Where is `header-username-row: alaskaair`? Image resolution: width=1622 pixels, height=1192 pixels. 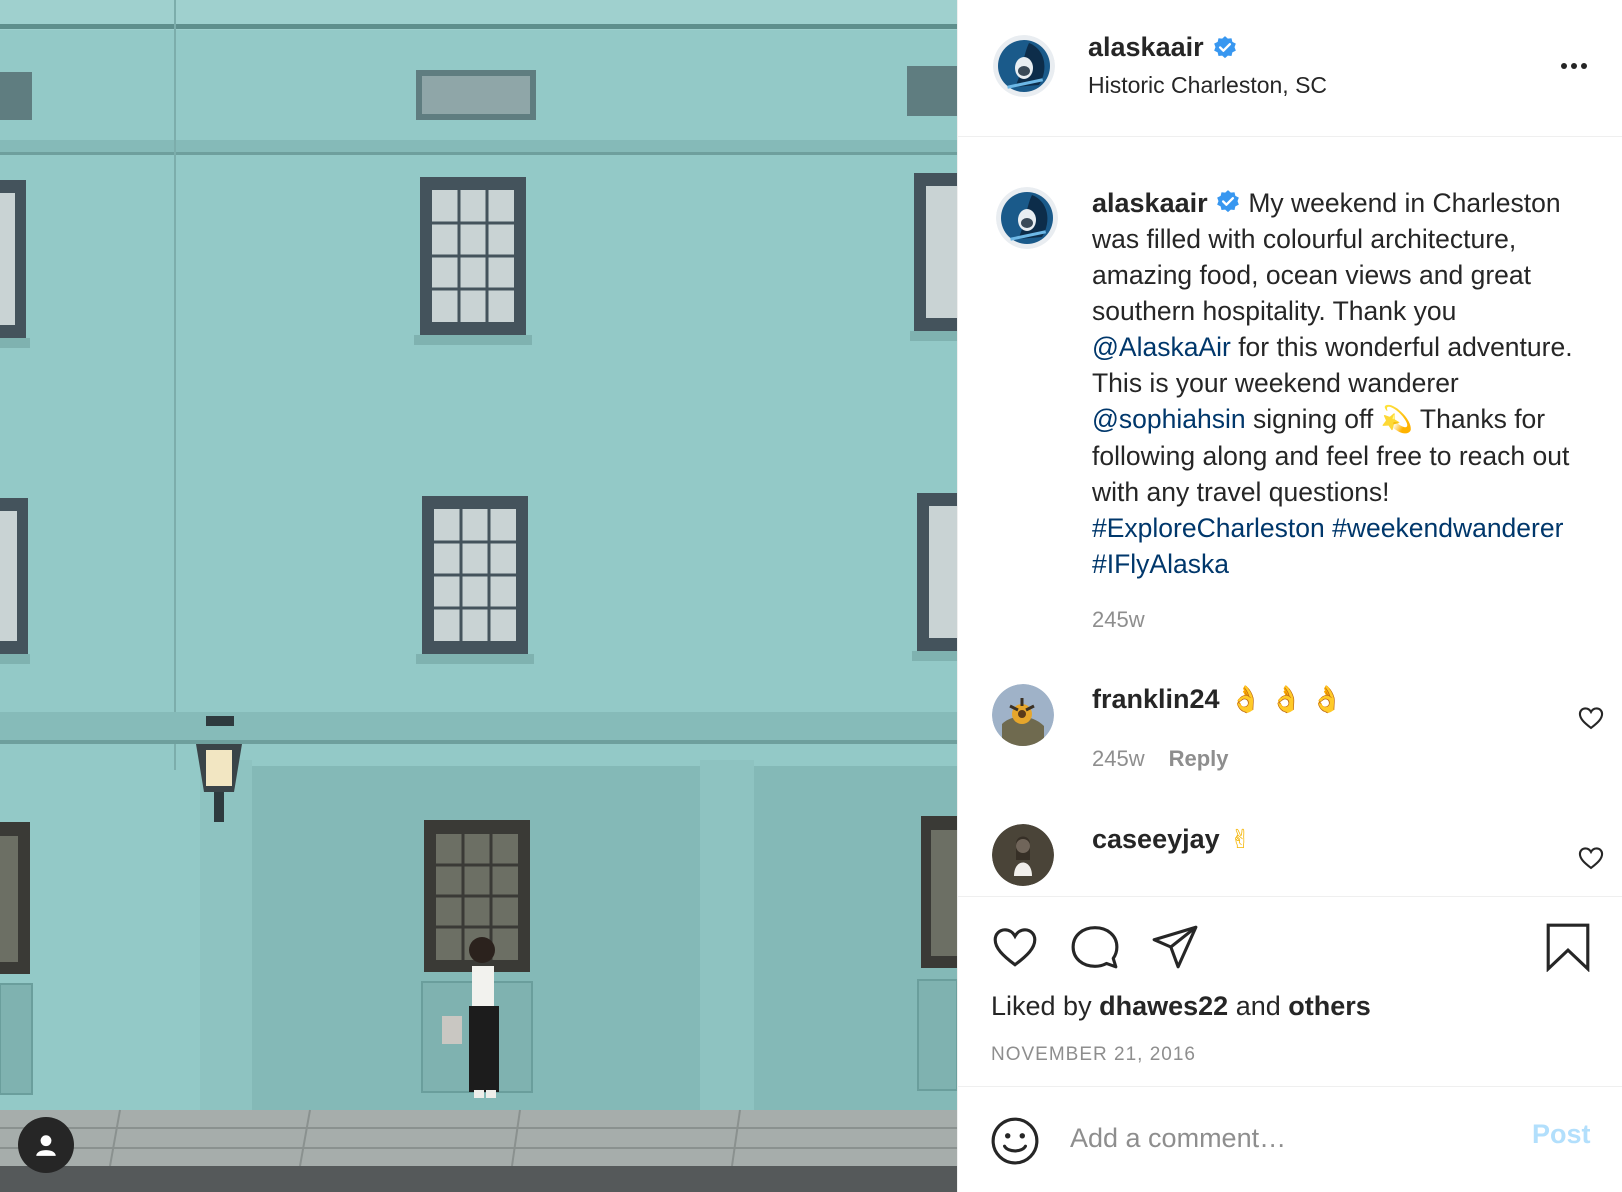 header-username-row: alaskaair is located at coordinates (1163, 47).